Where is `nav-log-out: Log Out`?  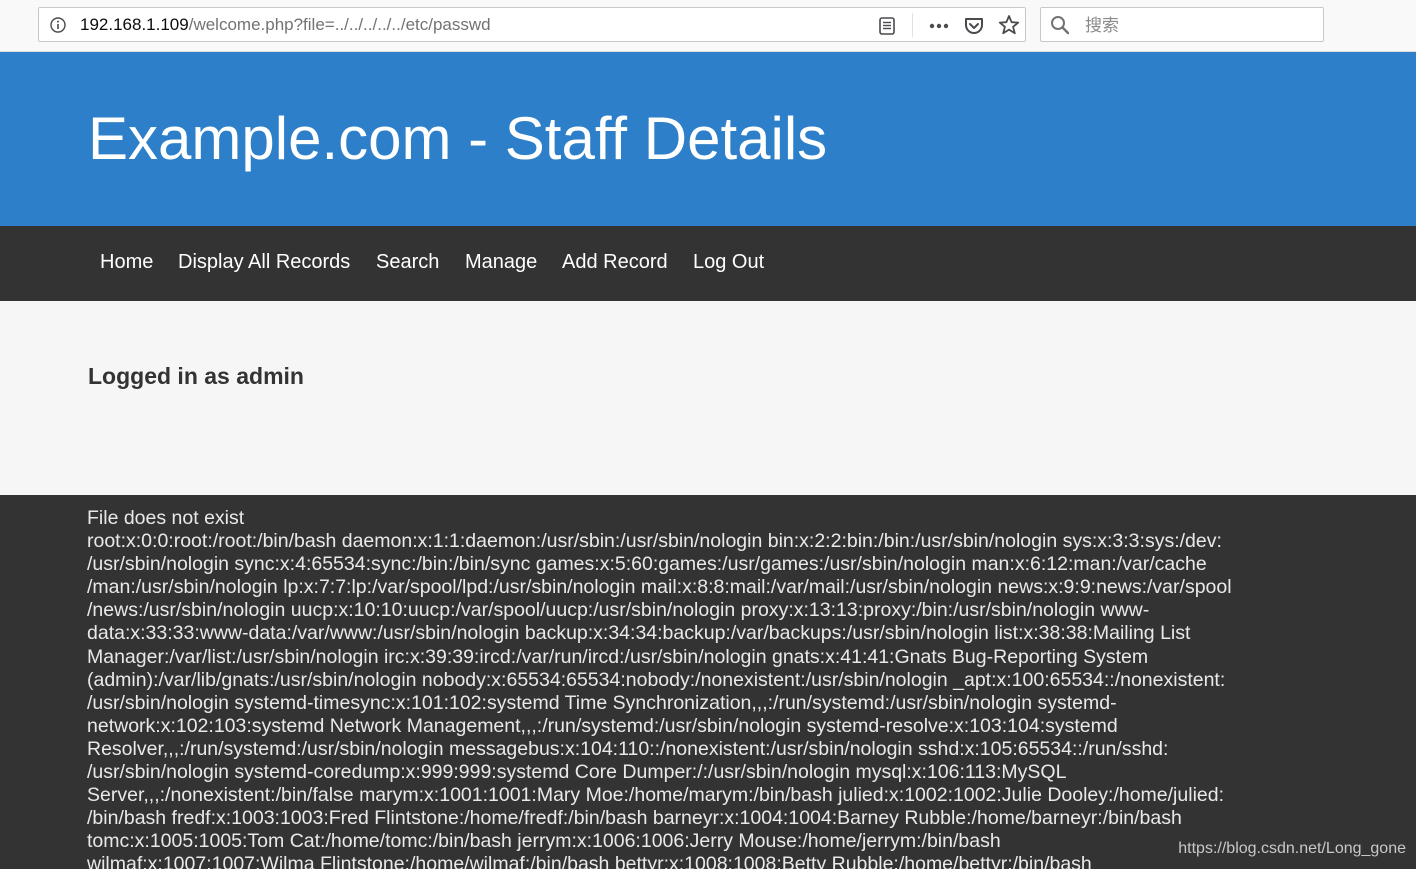 nav-log-out: Log Out is located at coordinates (728, 262).